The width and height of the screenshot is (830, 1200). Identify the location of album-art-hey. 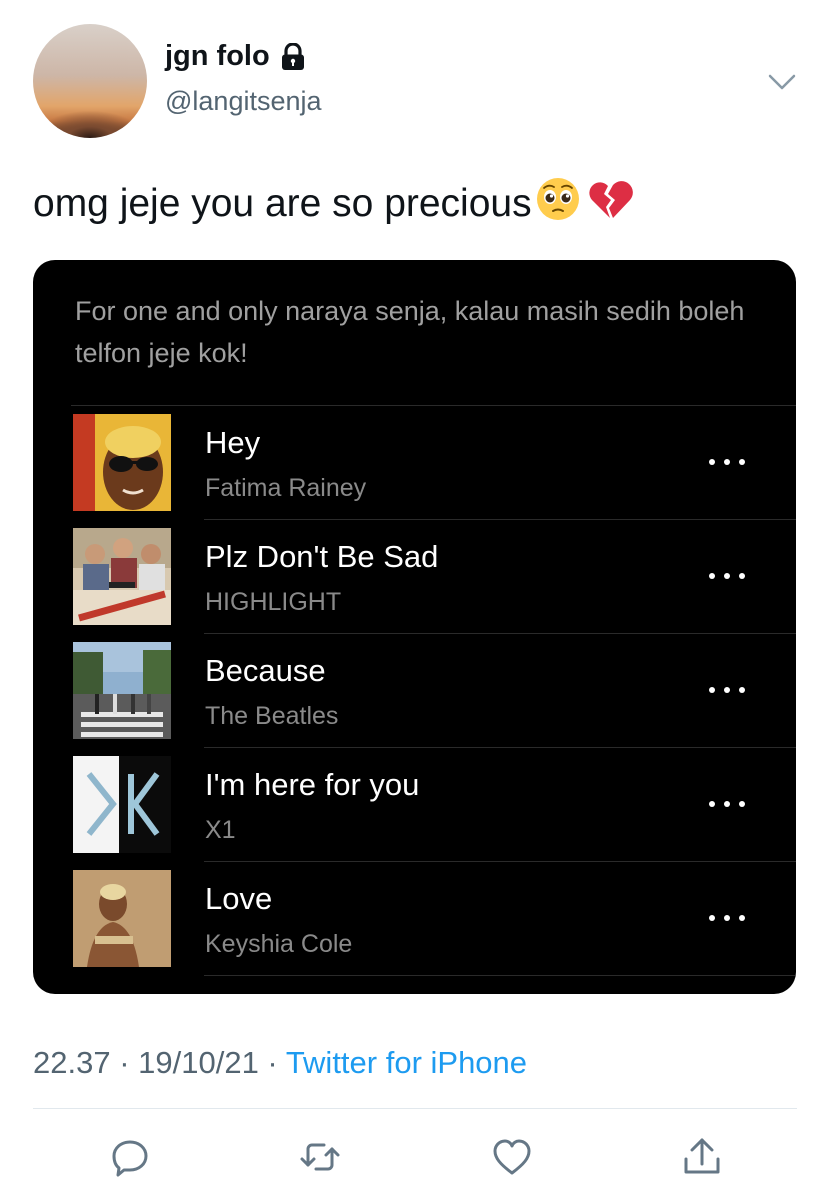
(122, 462).